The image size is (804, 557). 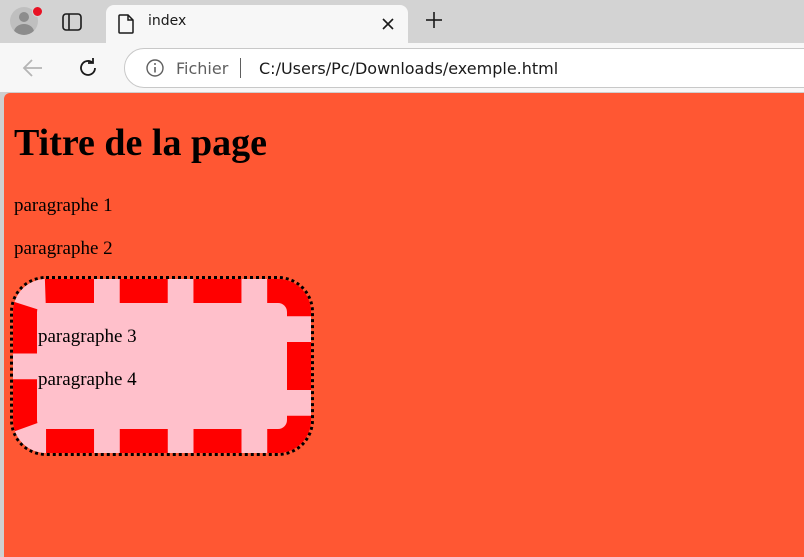 What do you see at coordinates (87, 336) in the screenshot?
I see `paragraph-3: paragraphe 3` at bounding box center [87, 336].